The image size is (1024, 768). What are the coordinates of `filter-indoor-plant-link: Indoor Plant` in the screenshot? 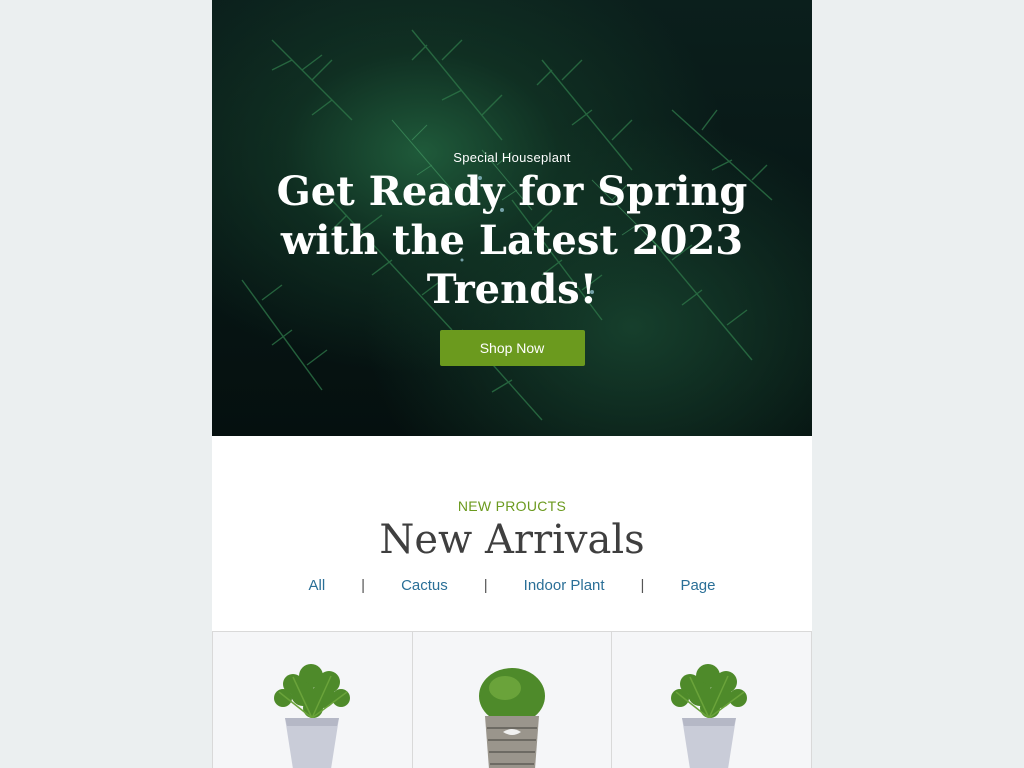 It's located at (564, 585).